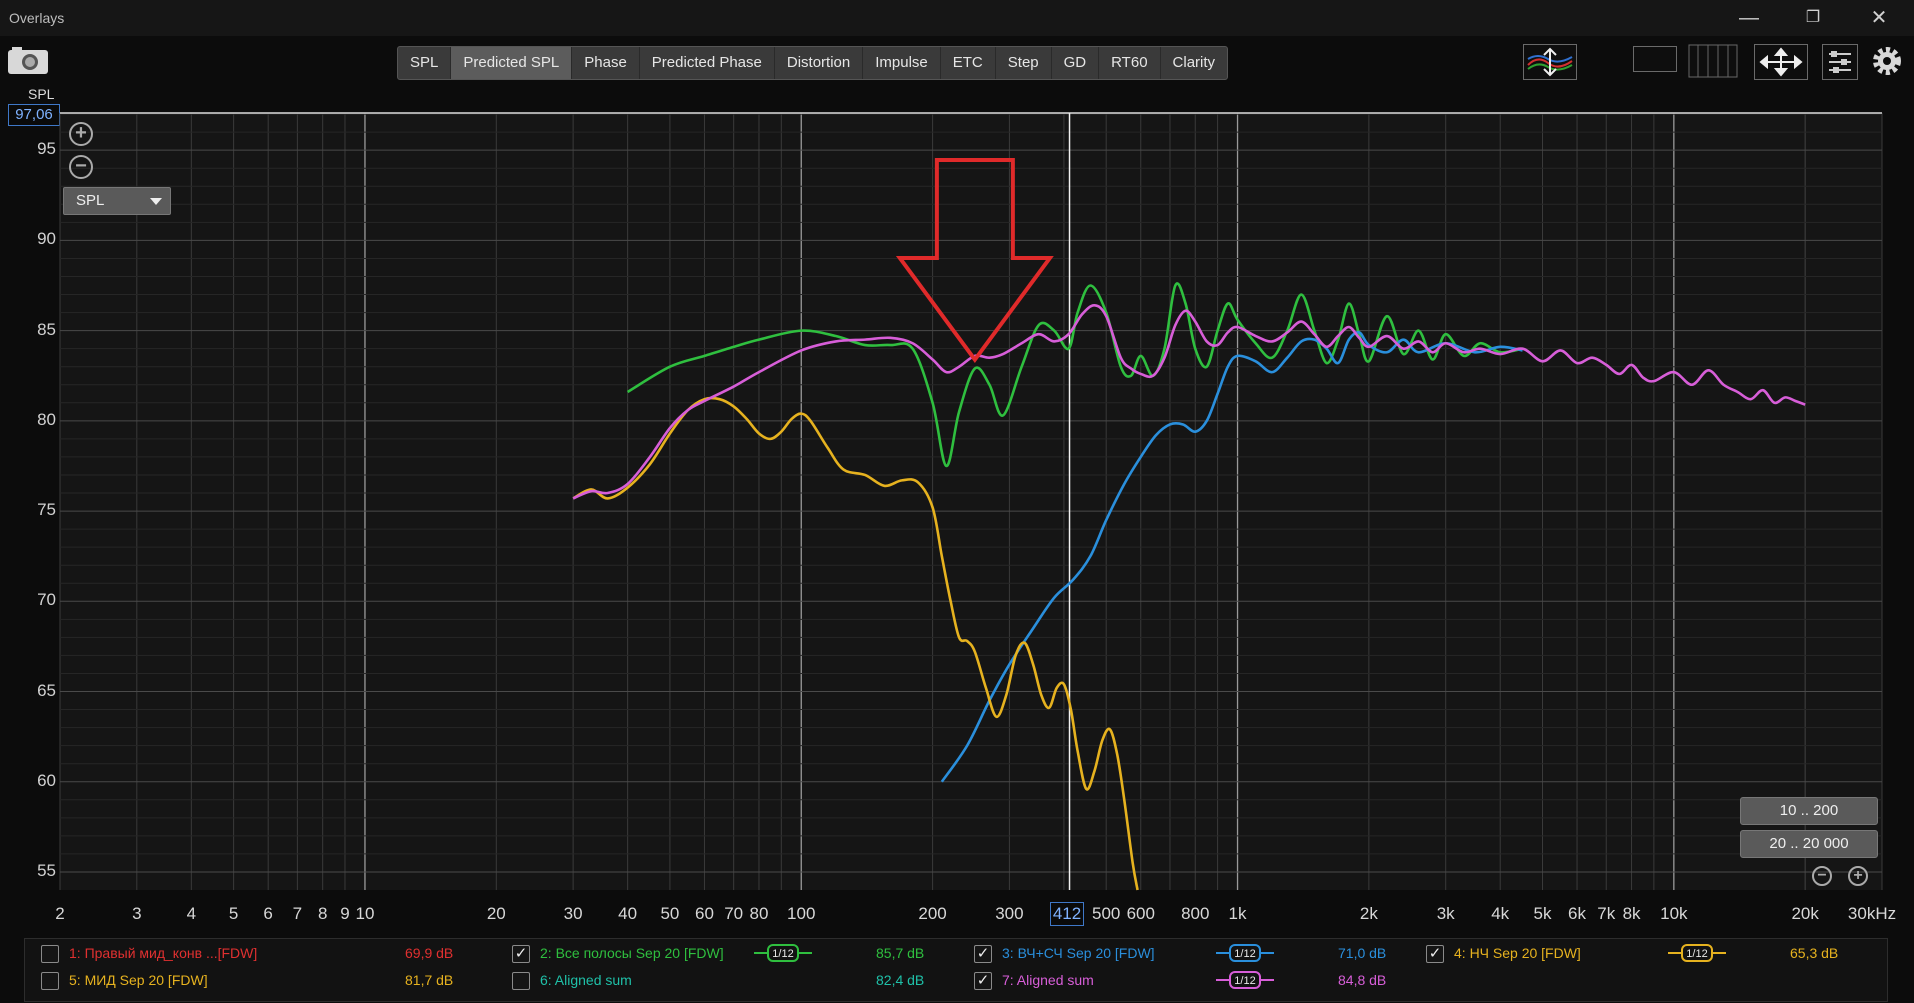  What do you see at coordinates (46, 149) in the screenshot?
I see `y-tick-label: 95` at bounding box center [46, 149].